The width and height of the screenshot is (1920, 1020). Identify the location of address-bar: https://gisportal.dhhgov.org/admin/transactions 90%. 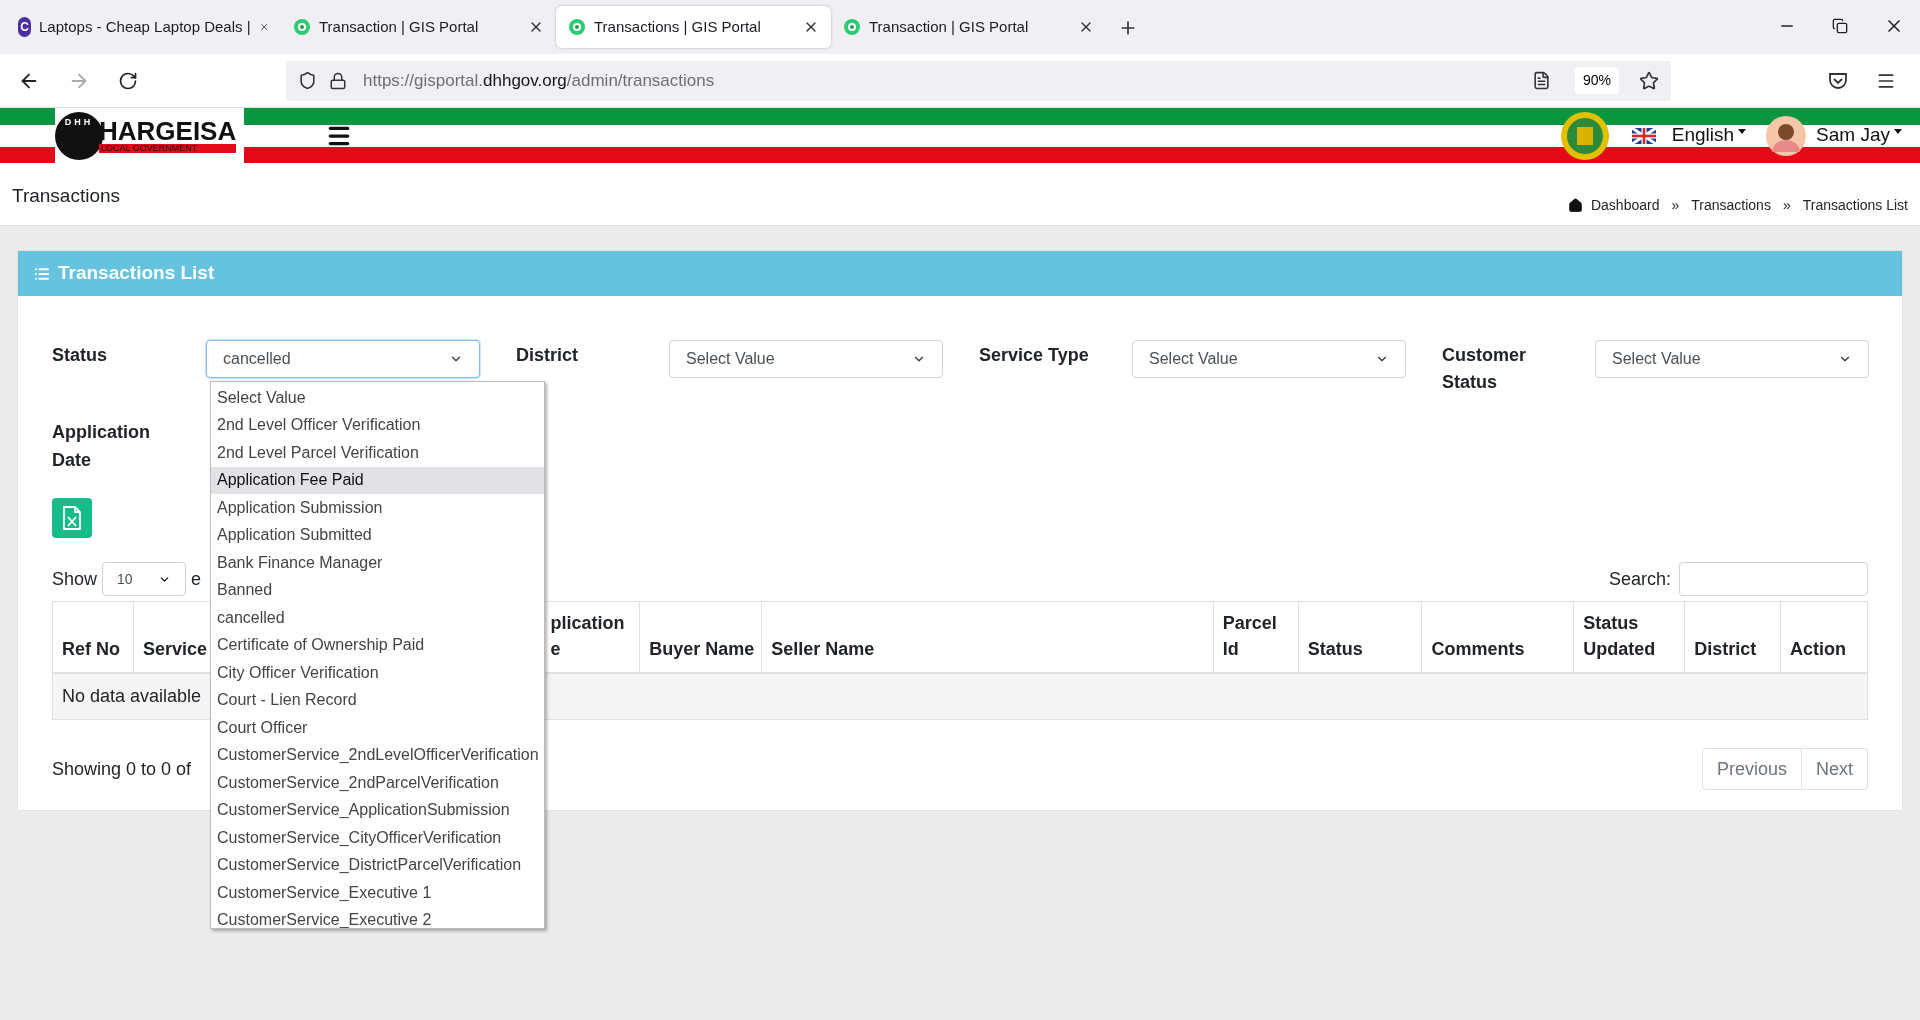
(978, 80).